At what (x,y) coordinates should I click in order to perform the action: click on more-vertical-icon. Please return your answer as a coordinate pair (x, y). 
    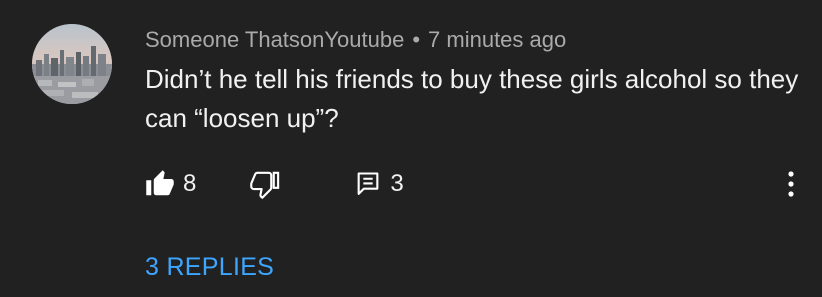
    Looking at the image, I should click on (791, 184).